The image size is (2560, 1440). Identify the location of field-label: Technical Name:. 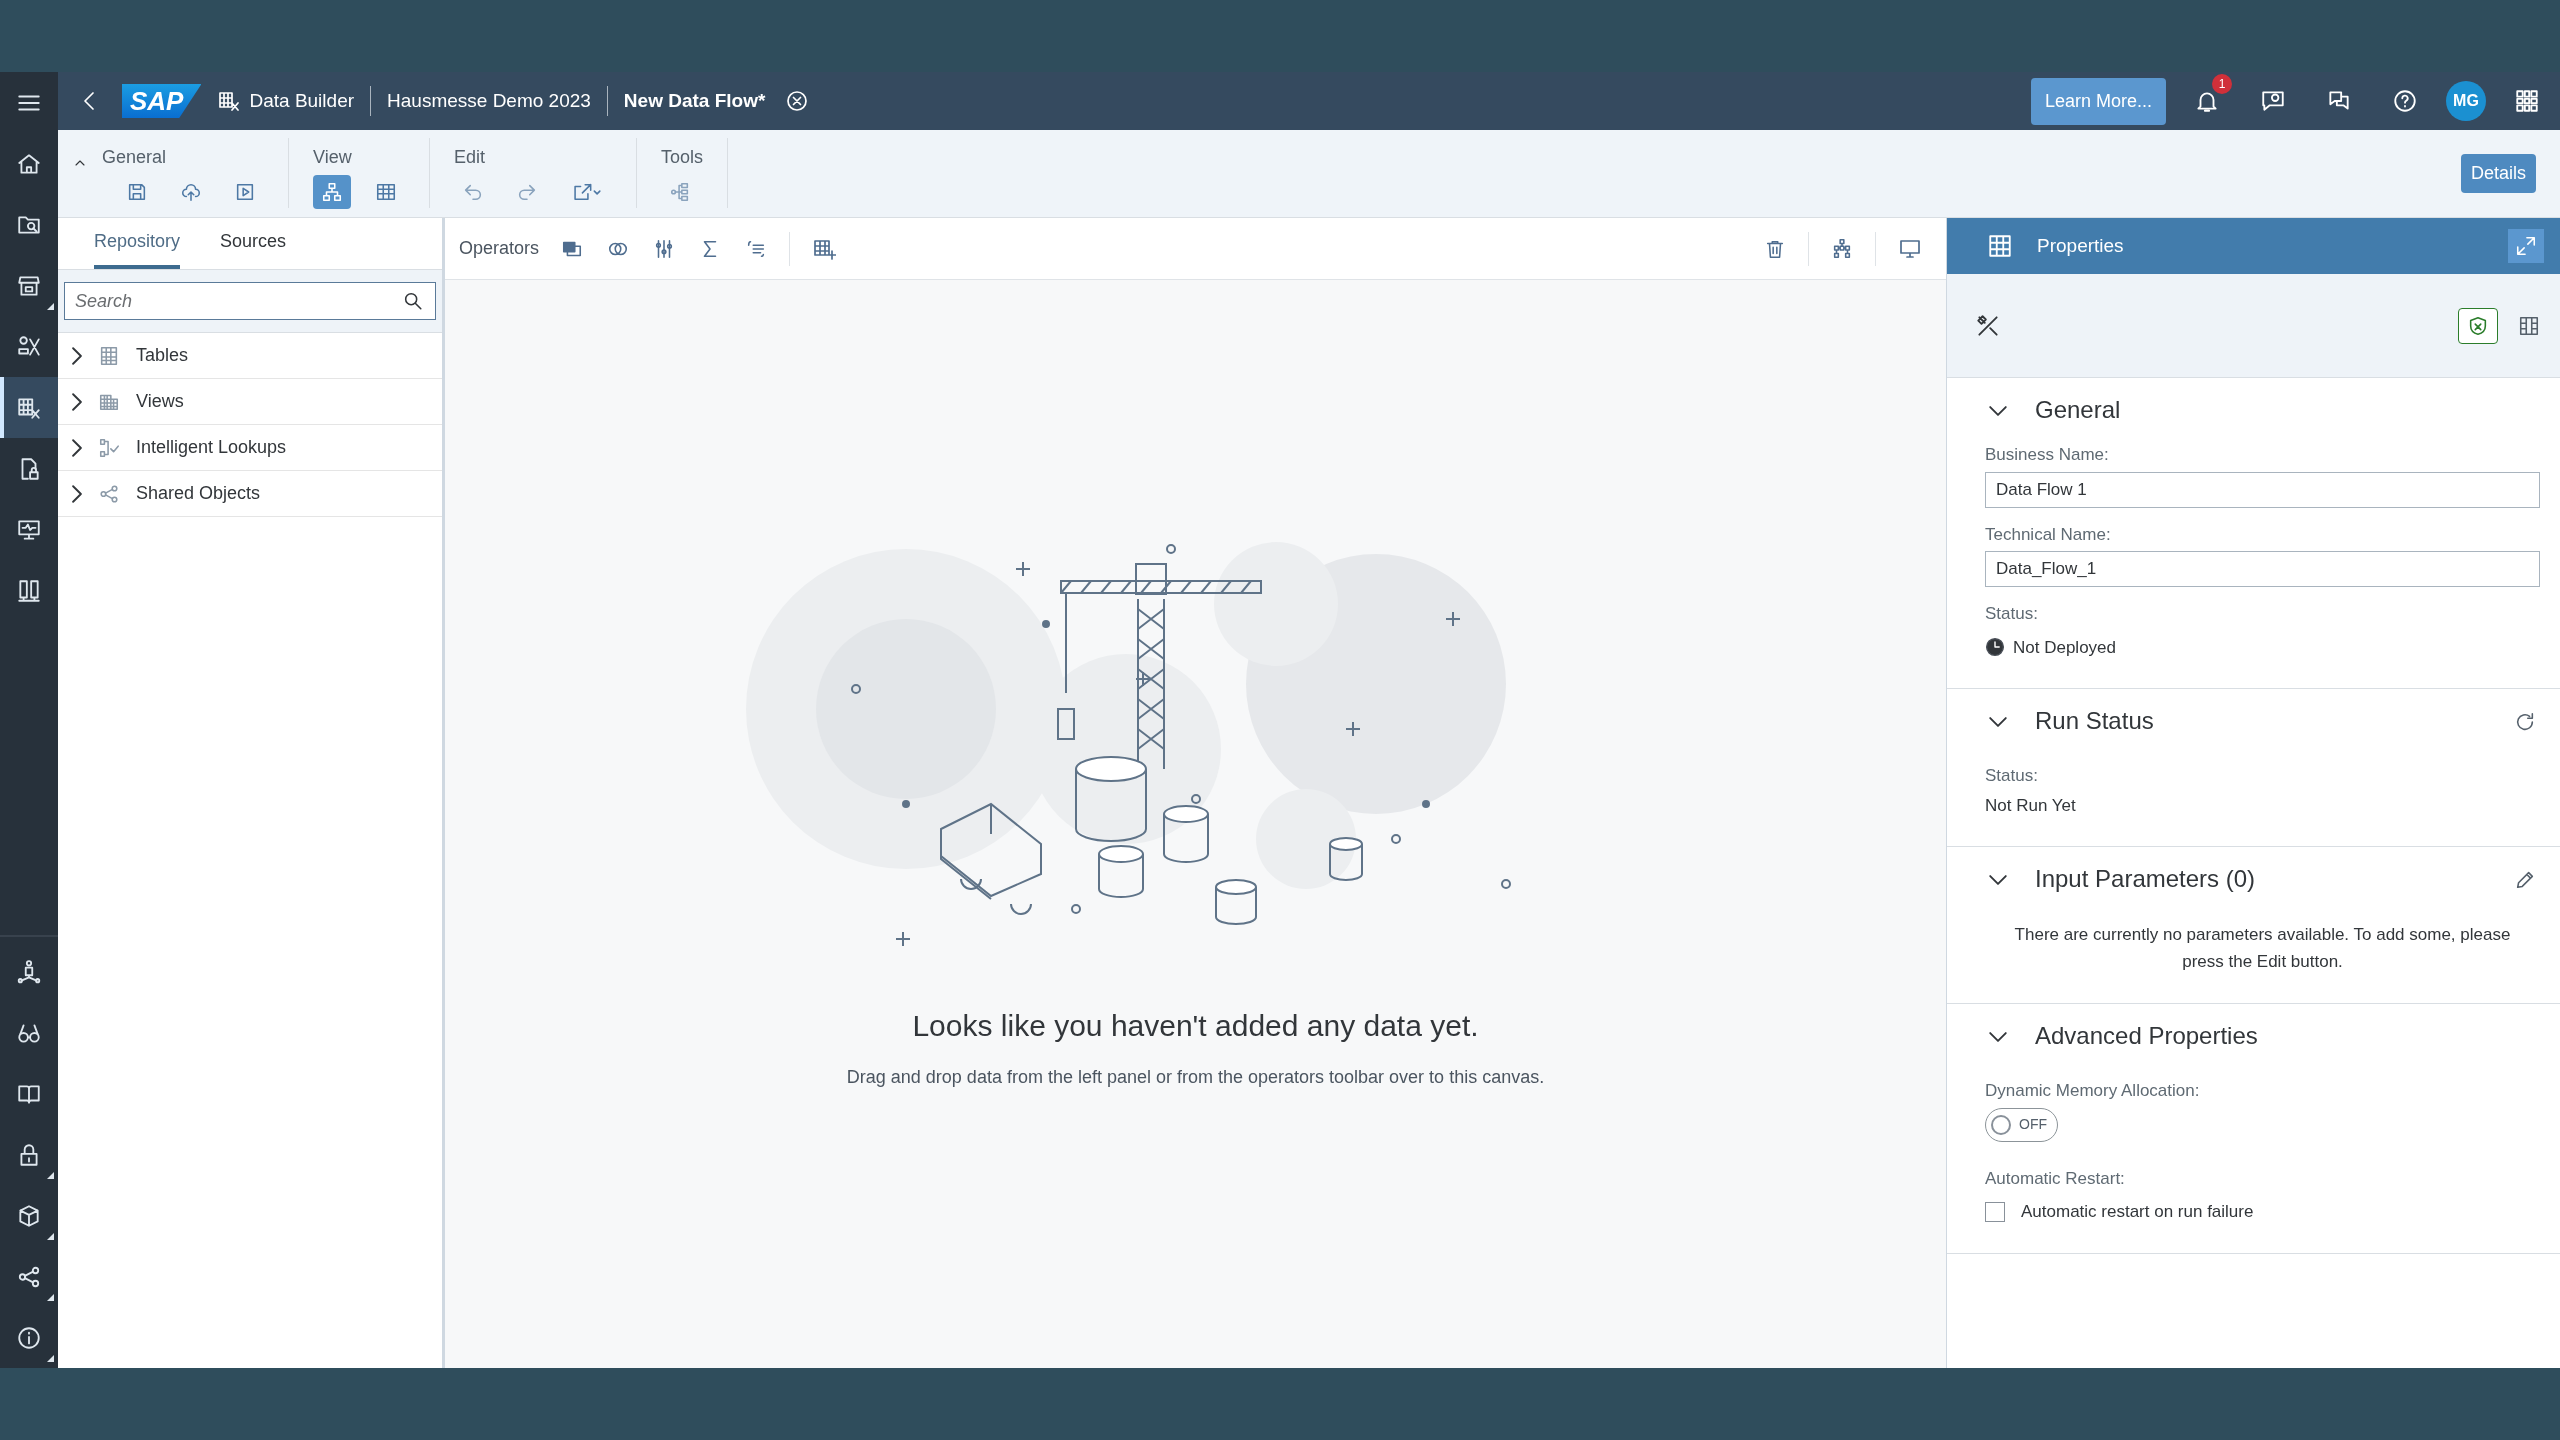
(2048, 534).